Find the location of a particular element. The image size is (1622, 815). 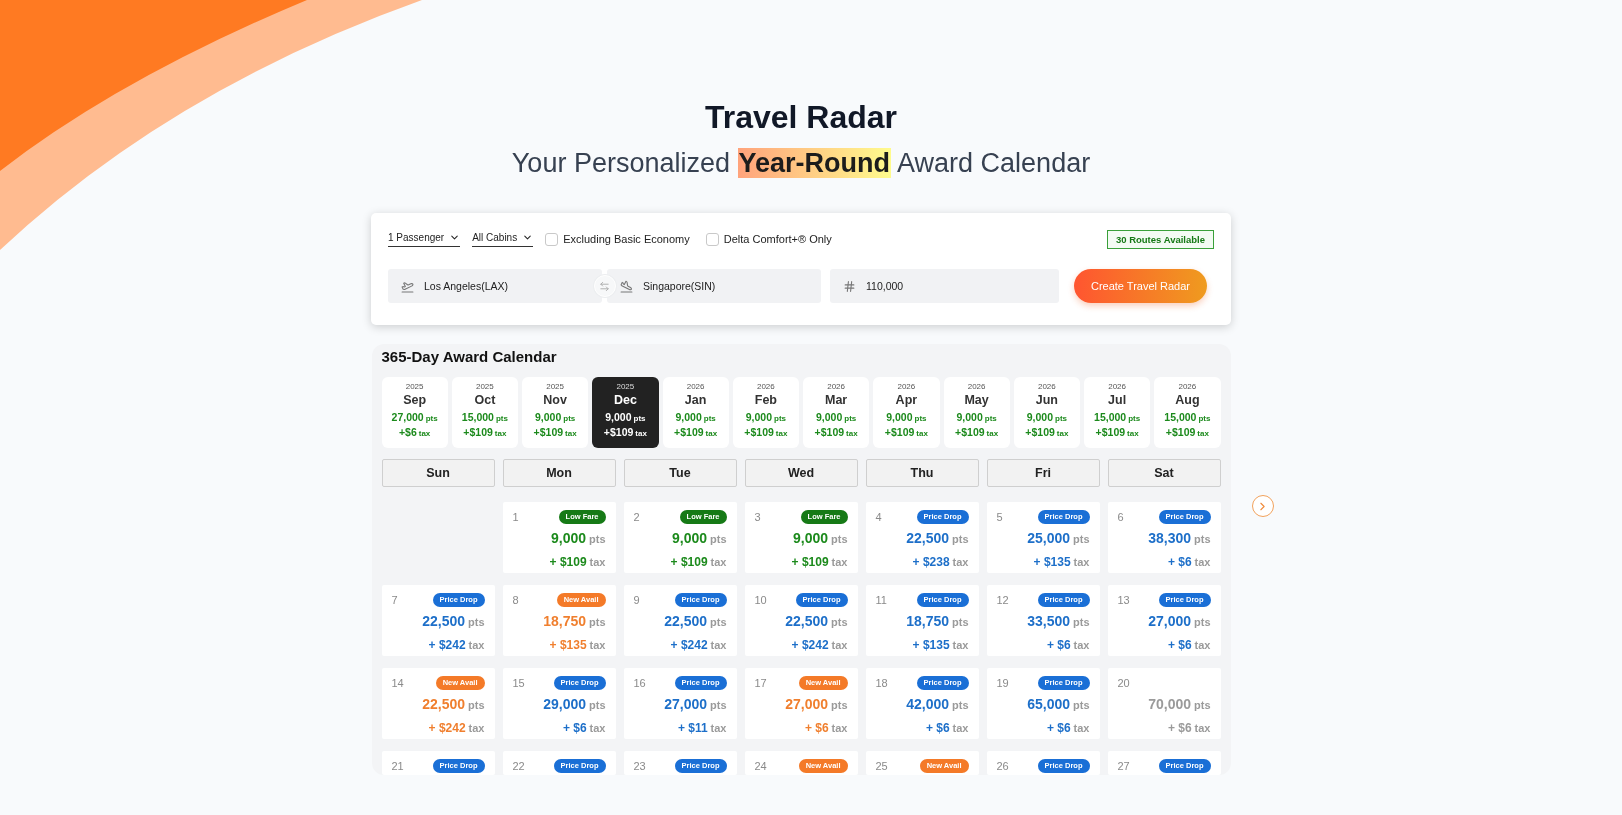

month-tab: 2026 Feb 9,000 pts +$109 tax is located at coordinates (765, 412).